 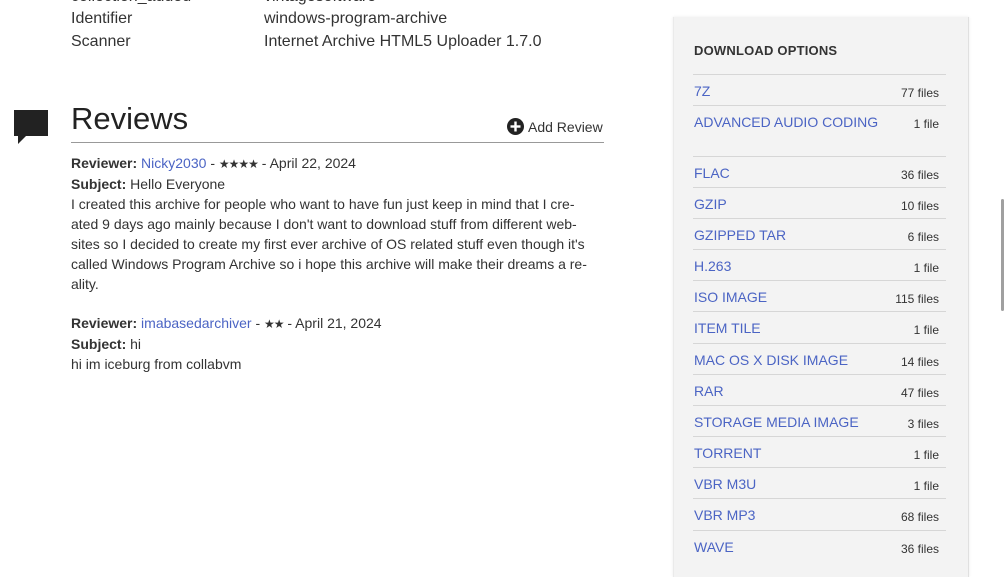 What do you see at coordinates (819, 265) in the screenshot?
I see `download-option-h263: H.263 1 file` at bounding box center [819, 265].